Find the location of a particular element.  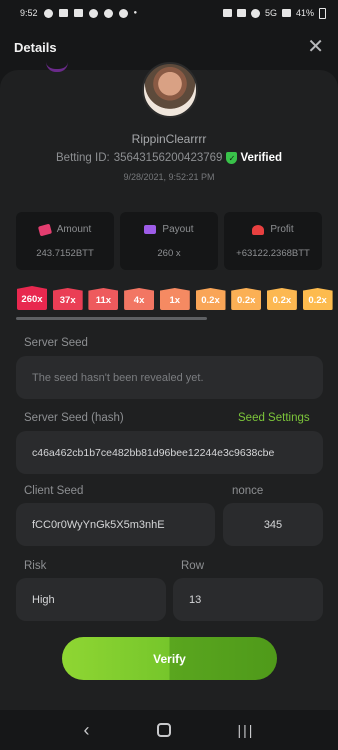

risk-label: Risk is located at coordinates (35, 566).